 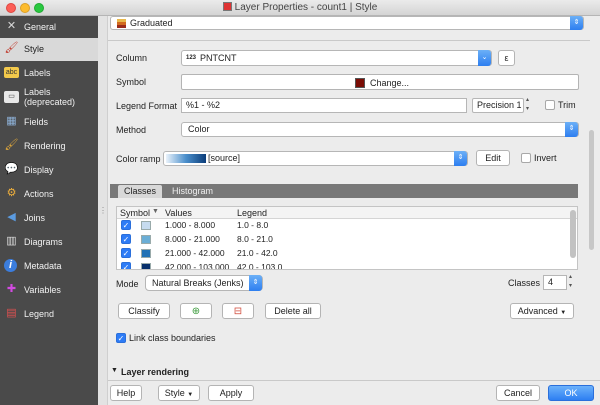 I want to click on legend-format-label: Legend Format, so click(x=147, y=106).